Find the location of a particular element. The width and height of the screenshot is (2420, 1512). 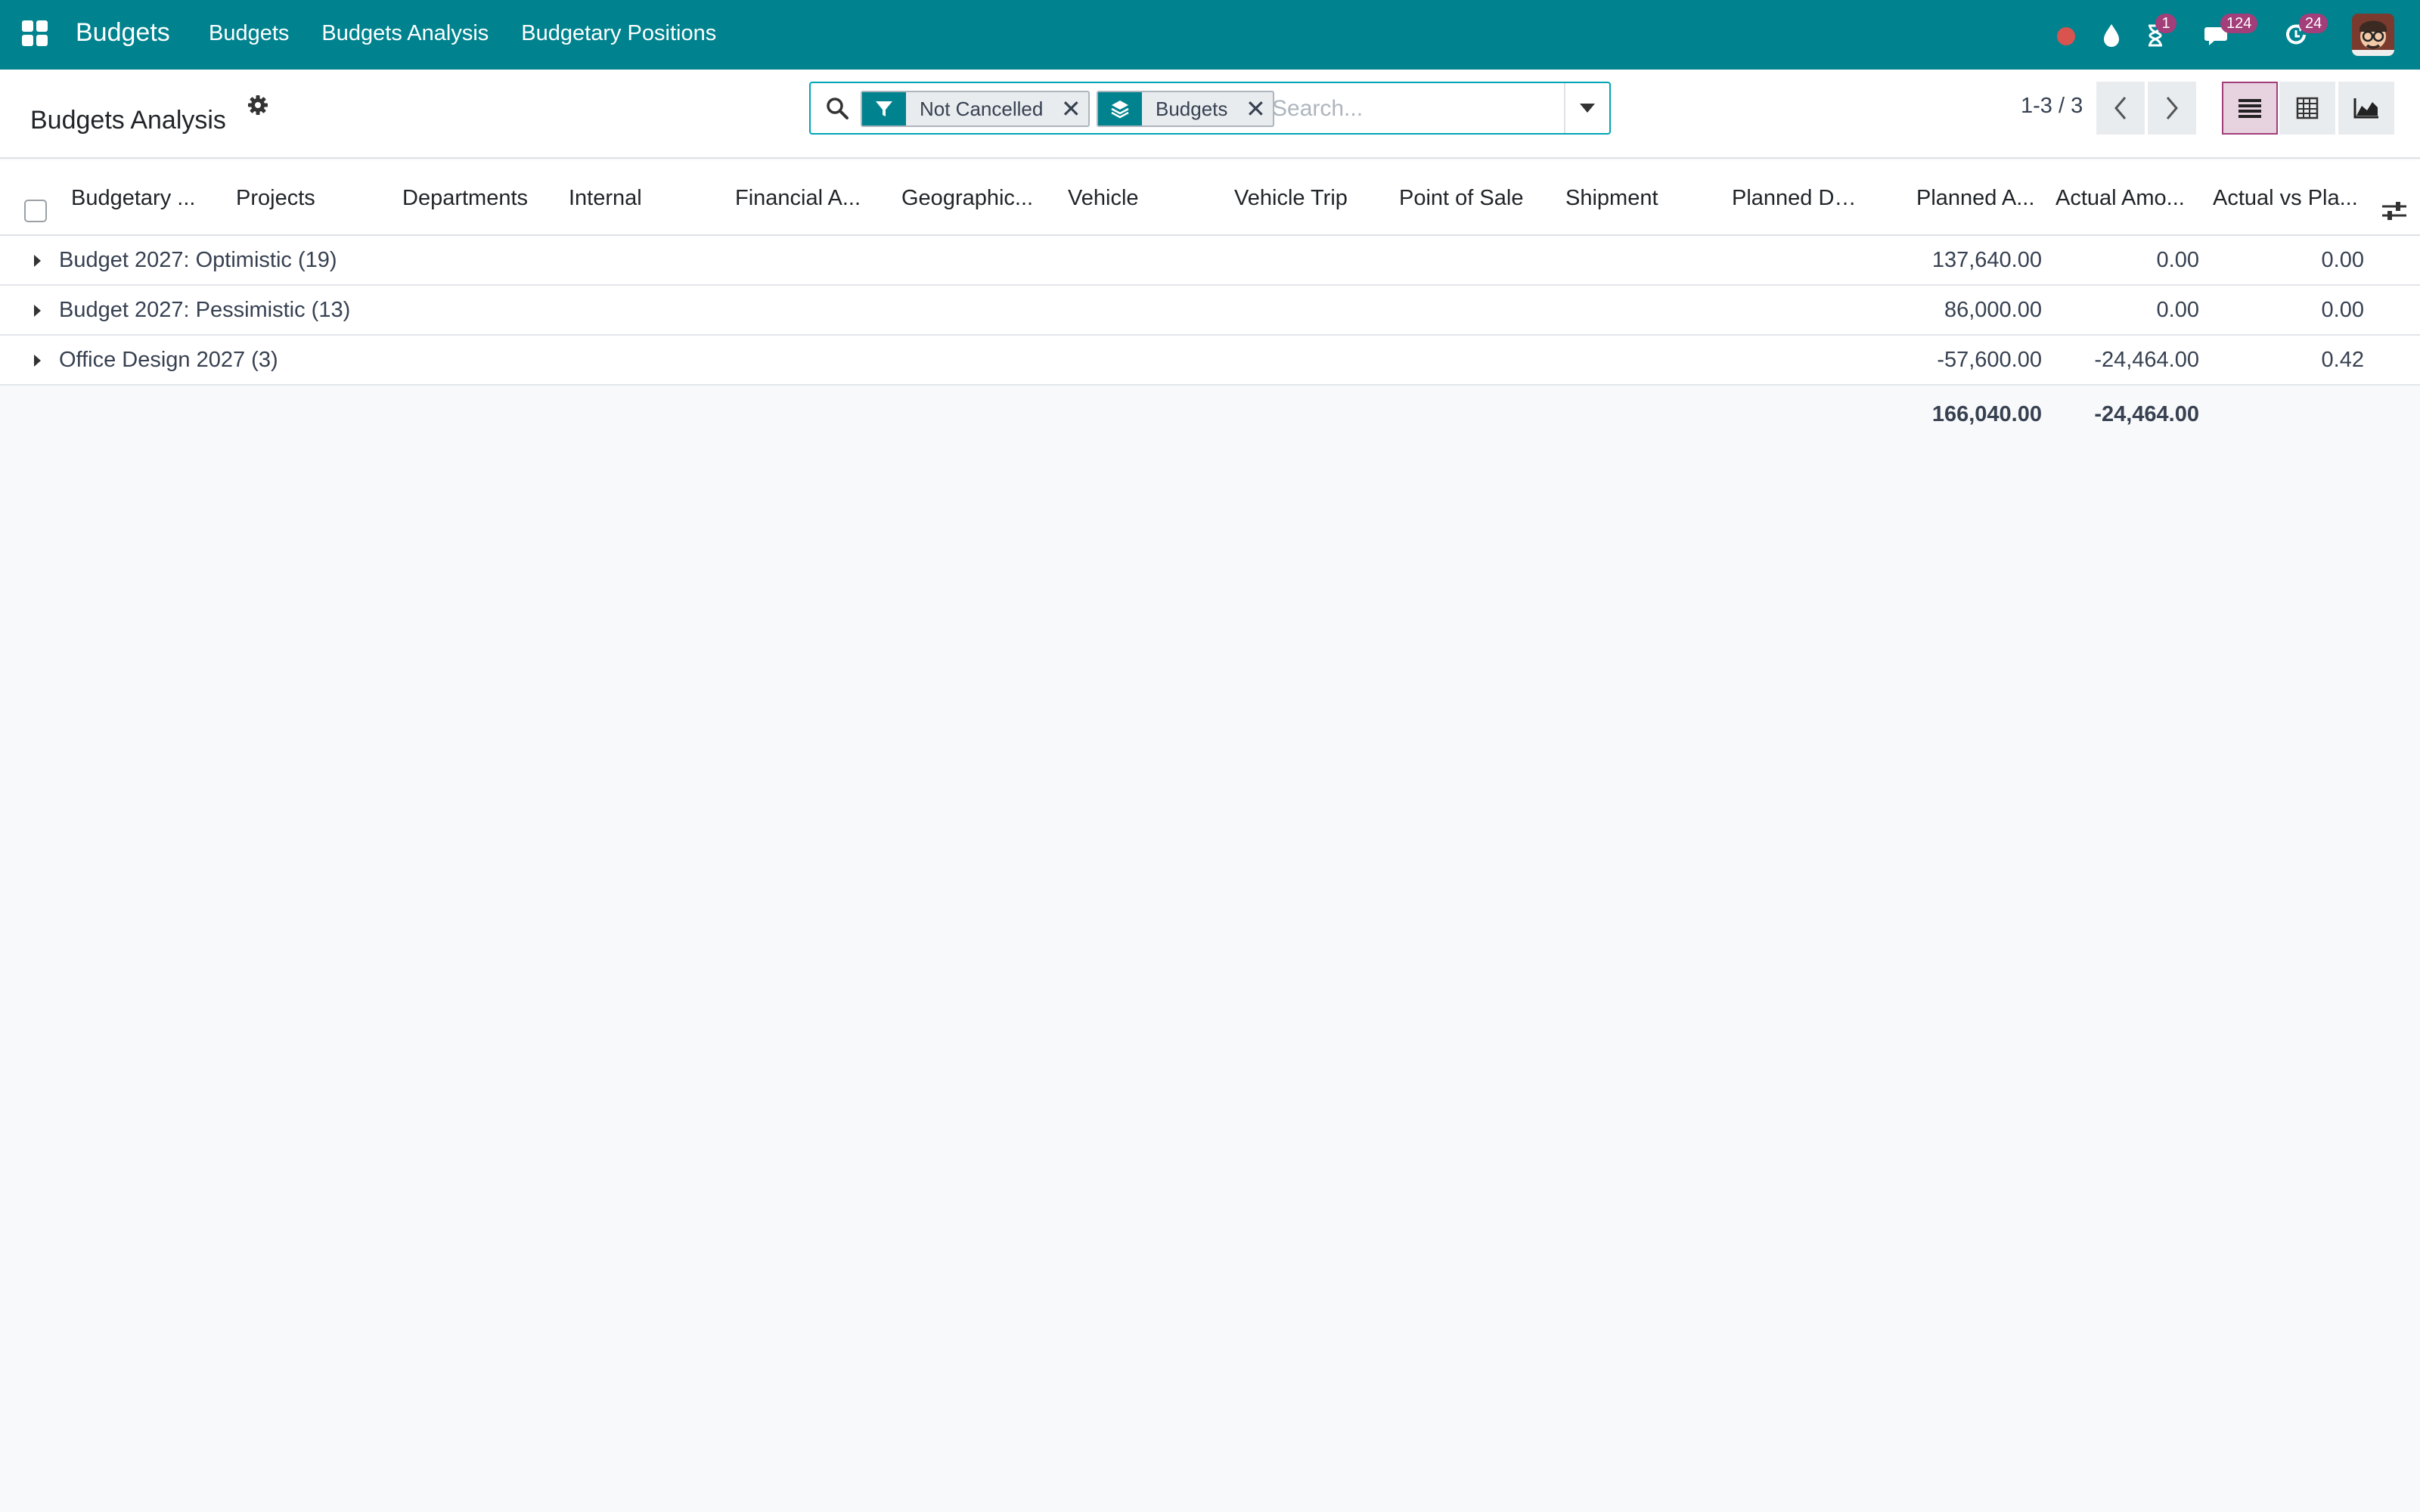

pager-value: 1-3 / 3 is located at coordinates (2052, 106).